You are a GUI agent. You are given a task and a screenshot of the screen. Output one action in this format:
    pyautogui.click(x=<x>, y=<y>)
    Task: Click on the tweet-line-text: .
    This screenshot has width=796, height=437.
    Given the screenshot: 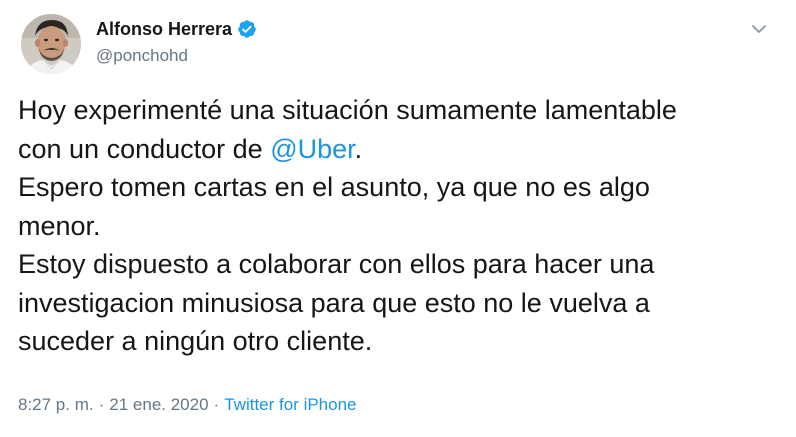 What is the action you would take?
    pyautogui.click(x=358, y=148)
    